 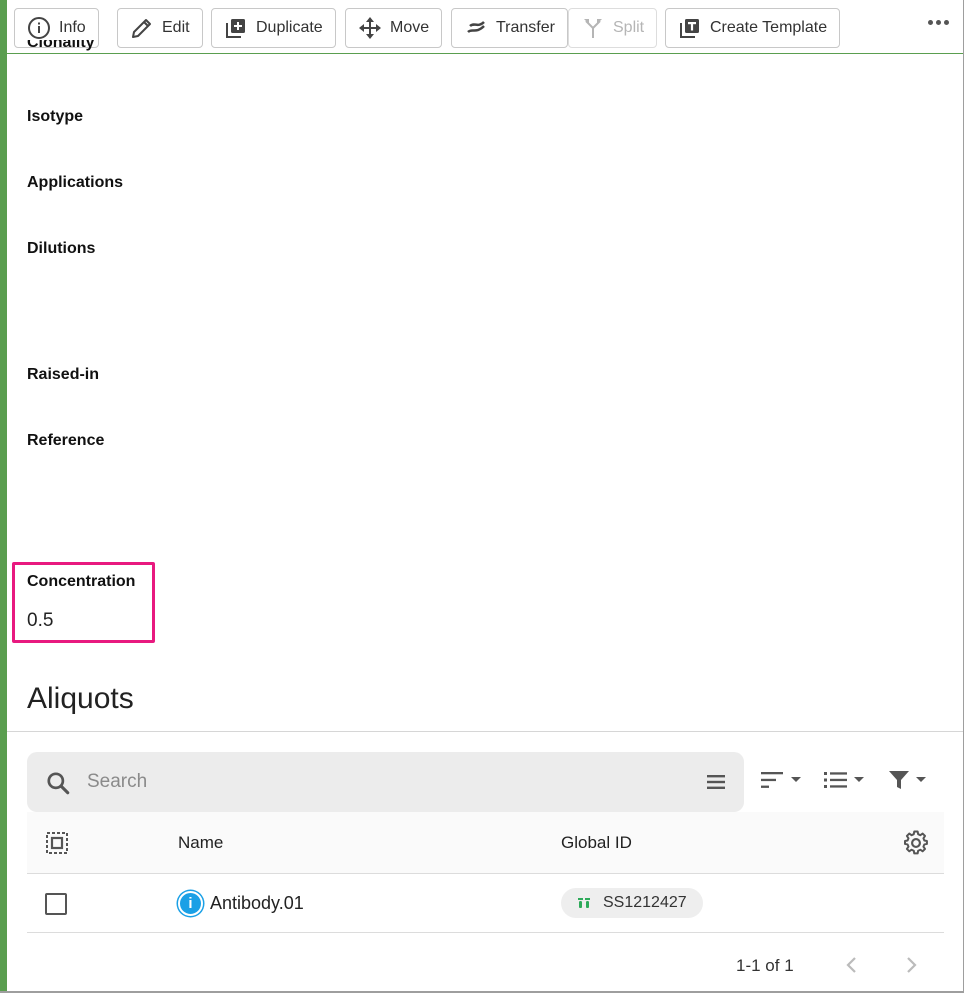 I want to click on search-options-icon, so click(x=716, y=782).